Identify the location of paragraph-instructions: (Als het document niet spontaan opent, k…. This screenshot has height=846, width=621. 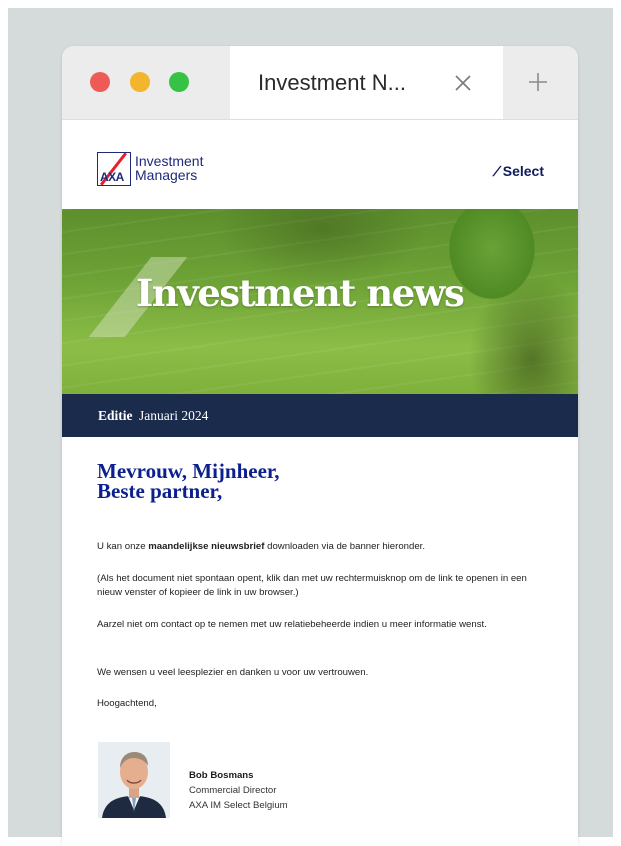
(312, 585).